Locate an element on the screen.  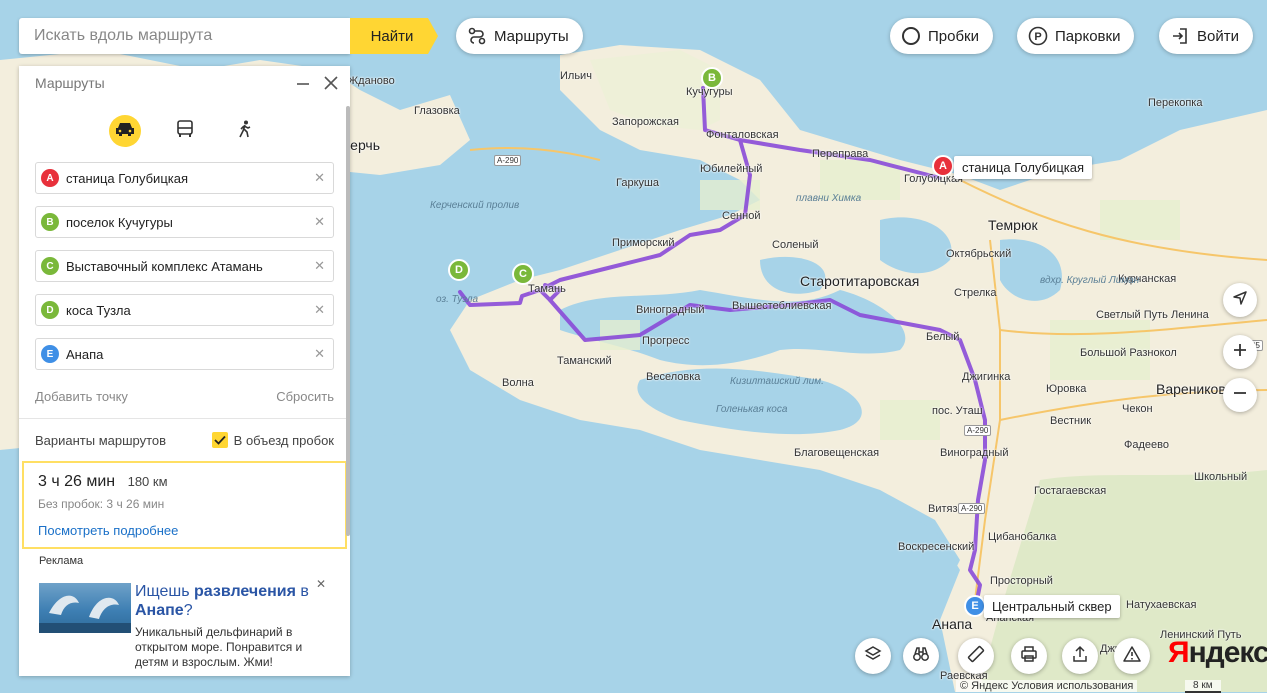
route-pin-a: A is located at coordinates (943, 166).